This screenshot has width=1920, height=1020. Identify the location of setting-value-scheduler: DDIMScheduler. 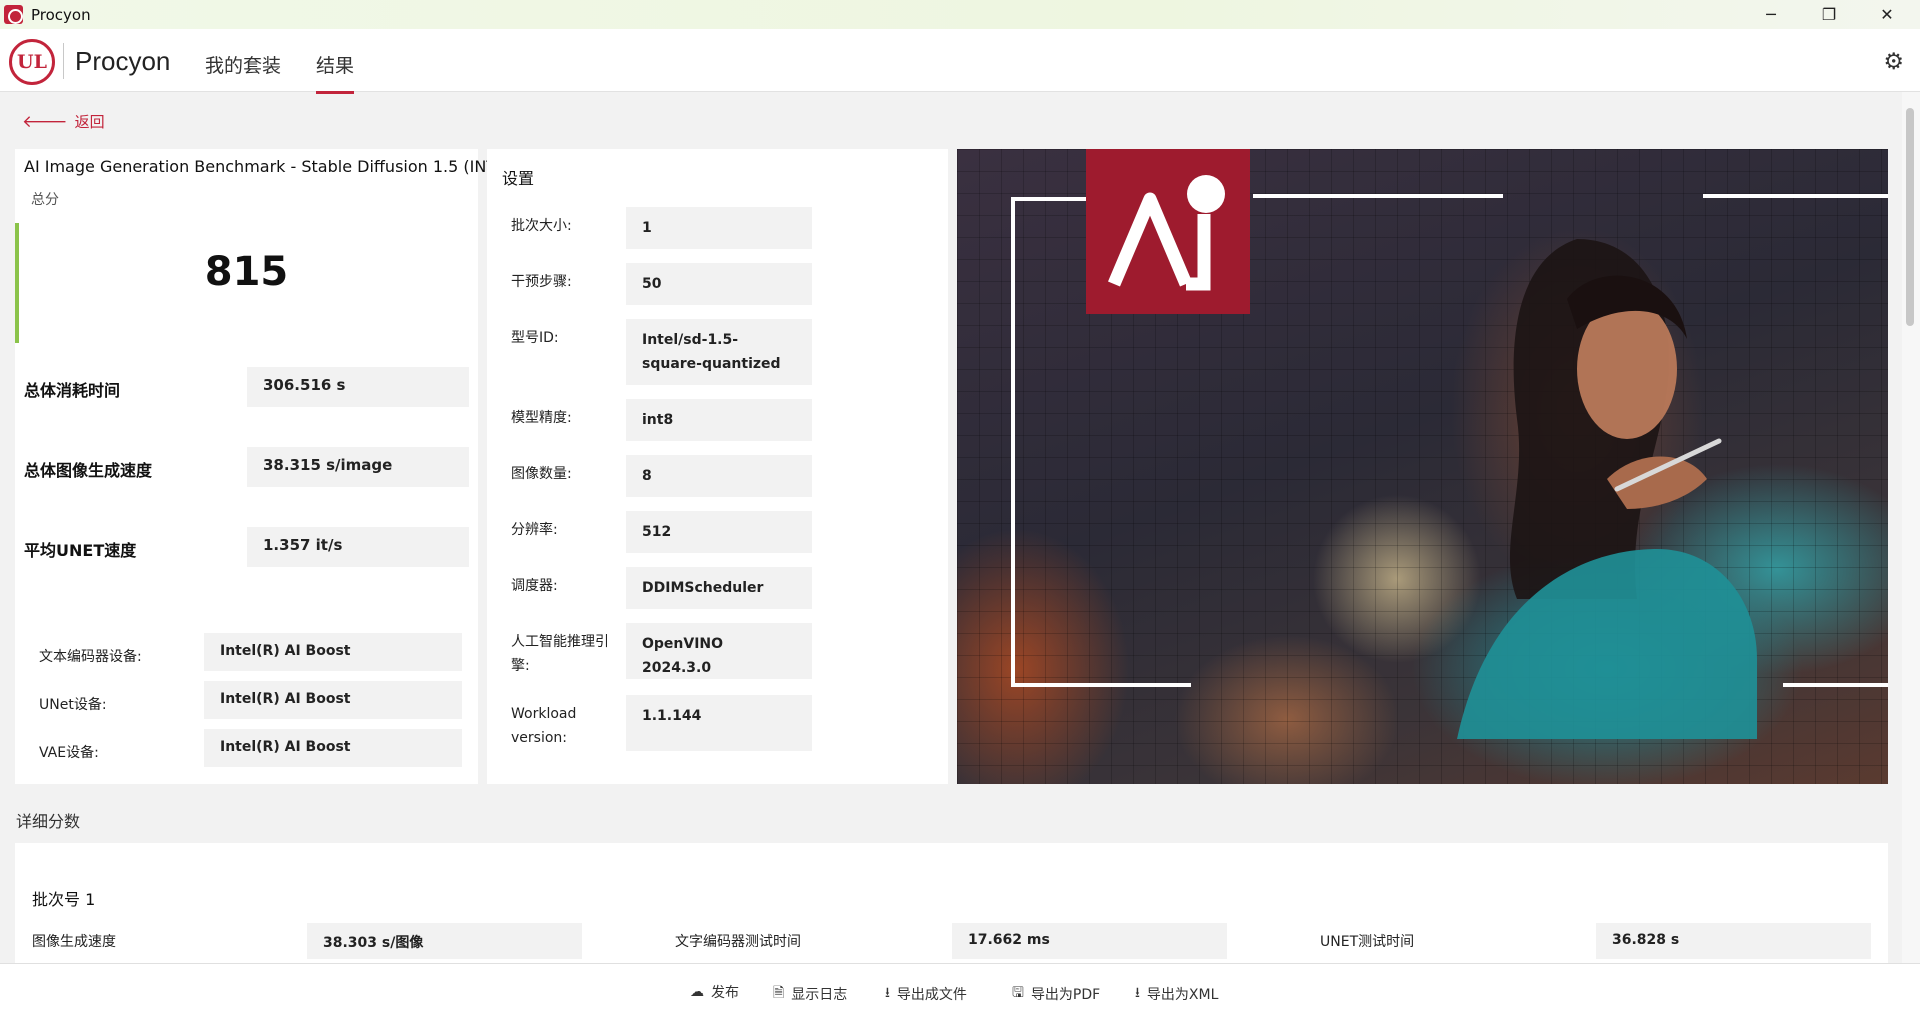
(719, 588).